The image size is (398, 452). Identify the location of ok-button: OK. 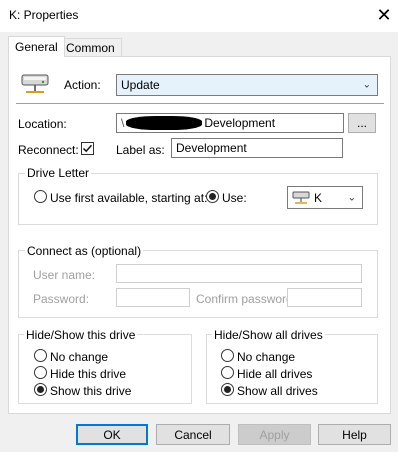
(112, 434).